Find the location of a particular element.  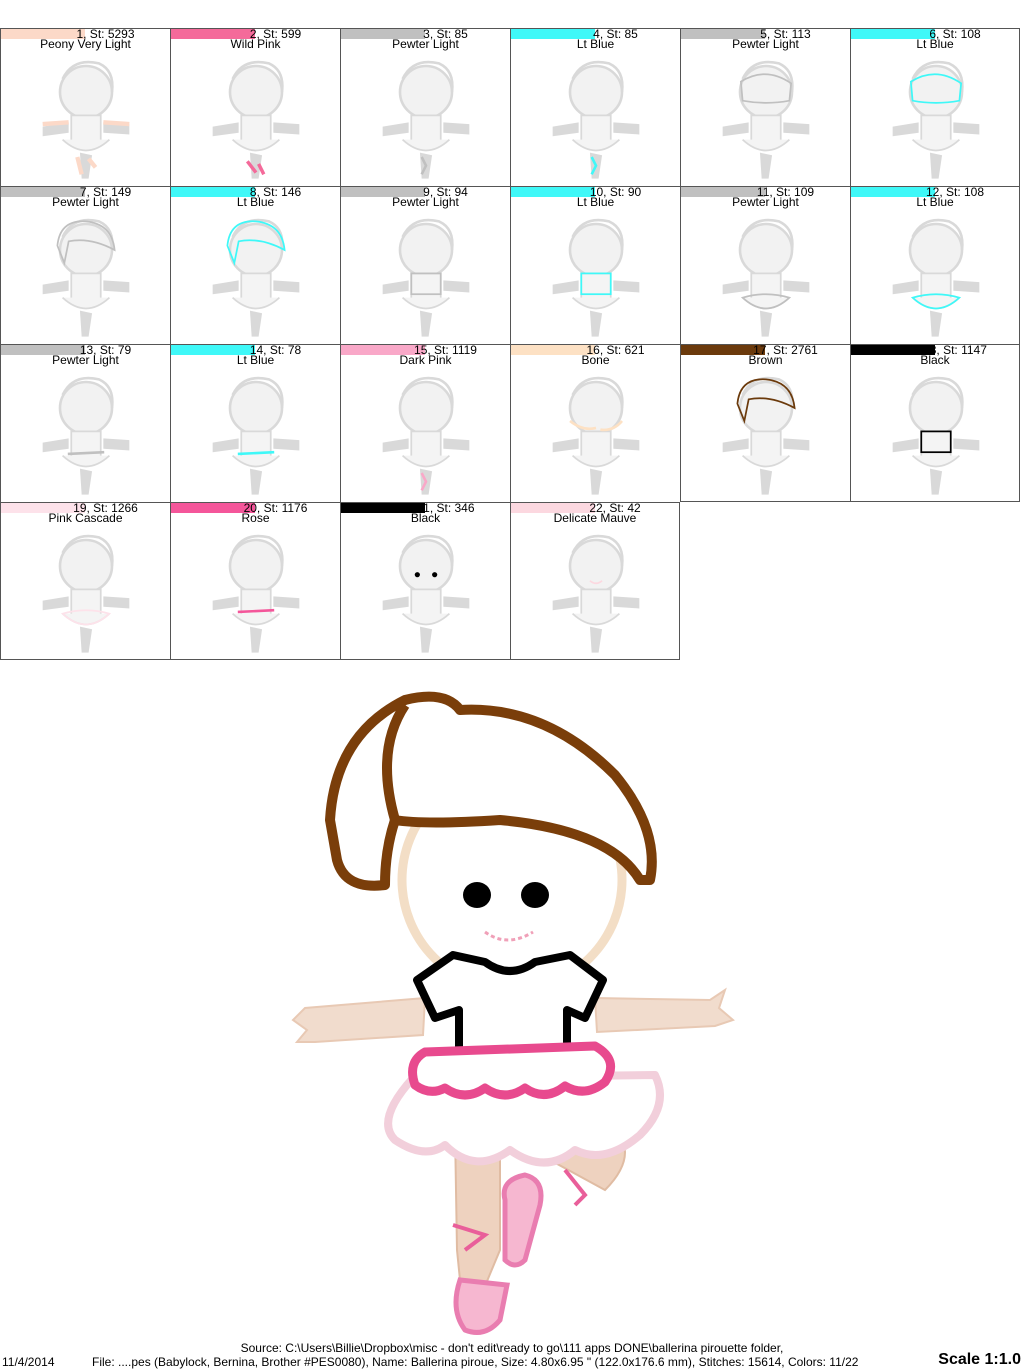

color-stop-cell: 4, St: 85 Lt Blue is located at coordinates (595, 107).